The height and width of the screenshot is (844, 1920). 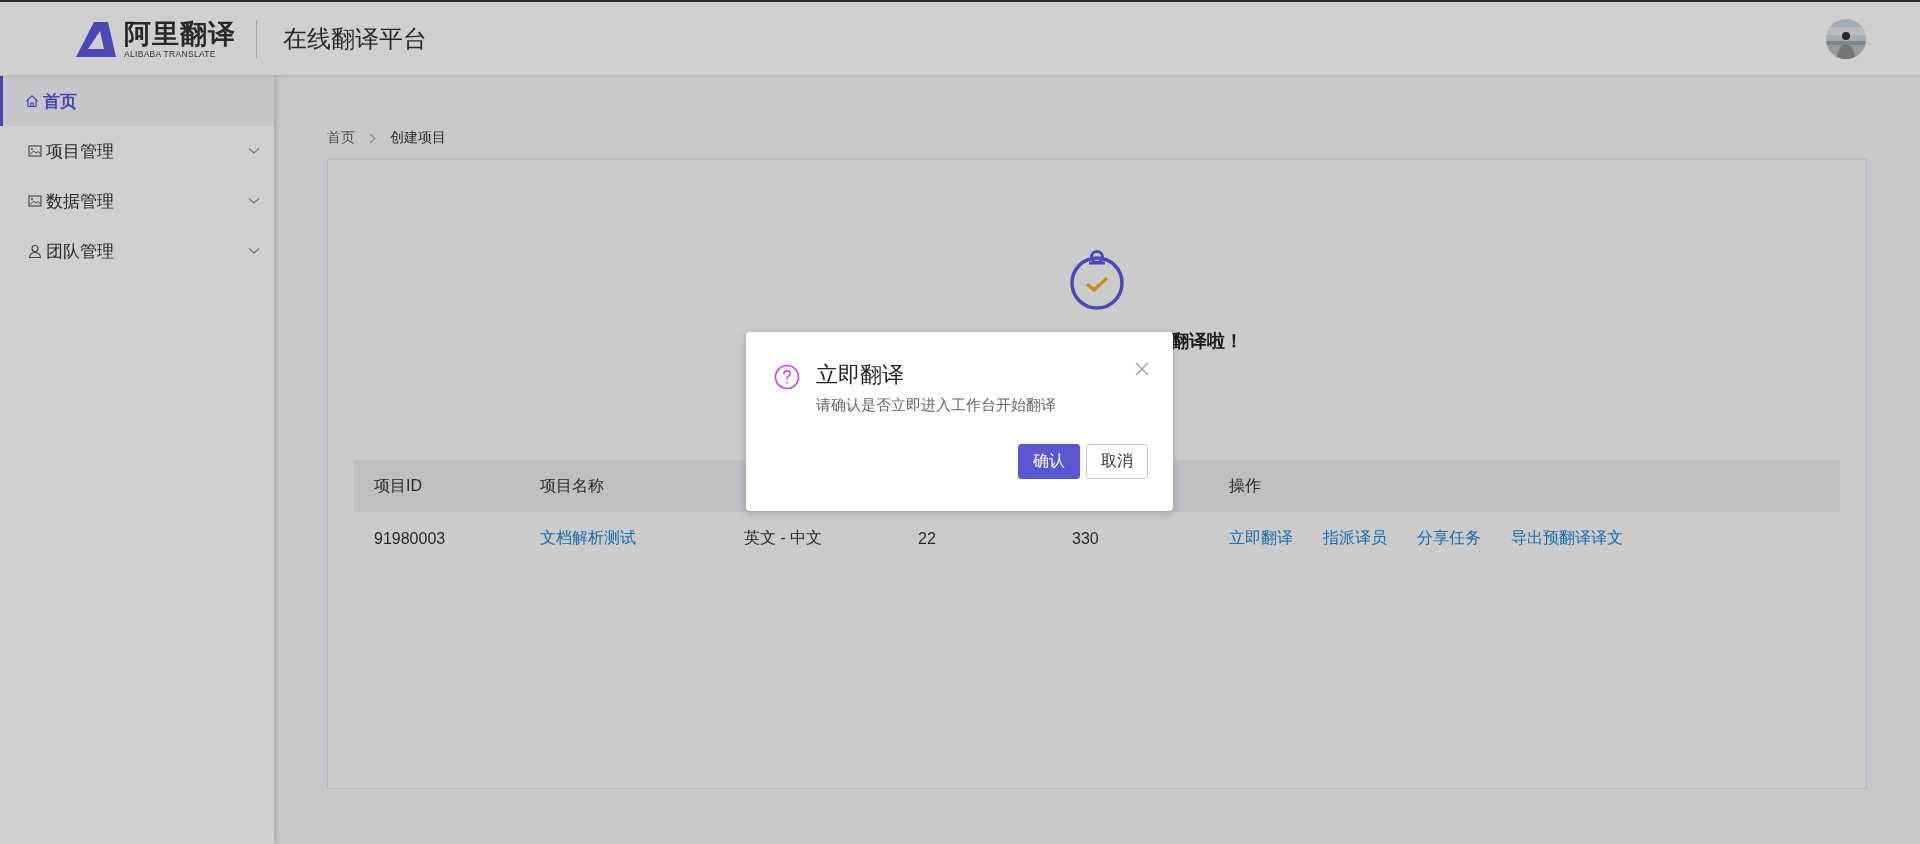 I want to click on table-cell-text: 91980003, so click(x=410, y=538).